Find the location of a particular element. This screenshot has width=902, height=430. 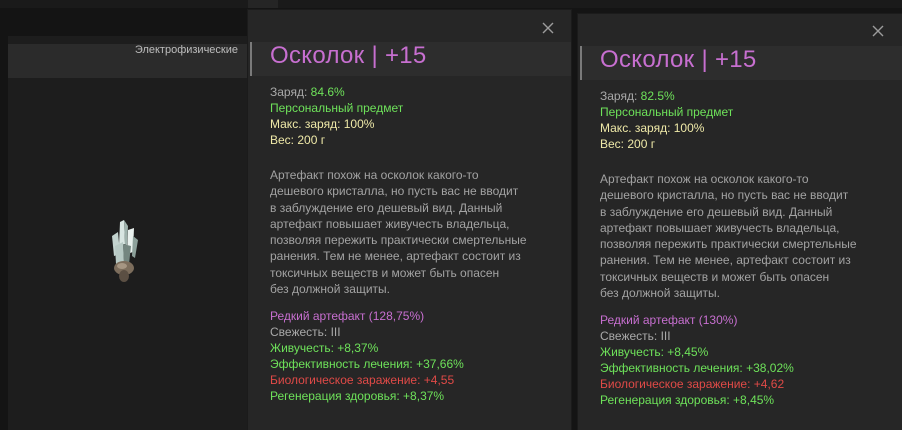

charge-line: Заряд: 84.6% is located at coordinates (307, 92).